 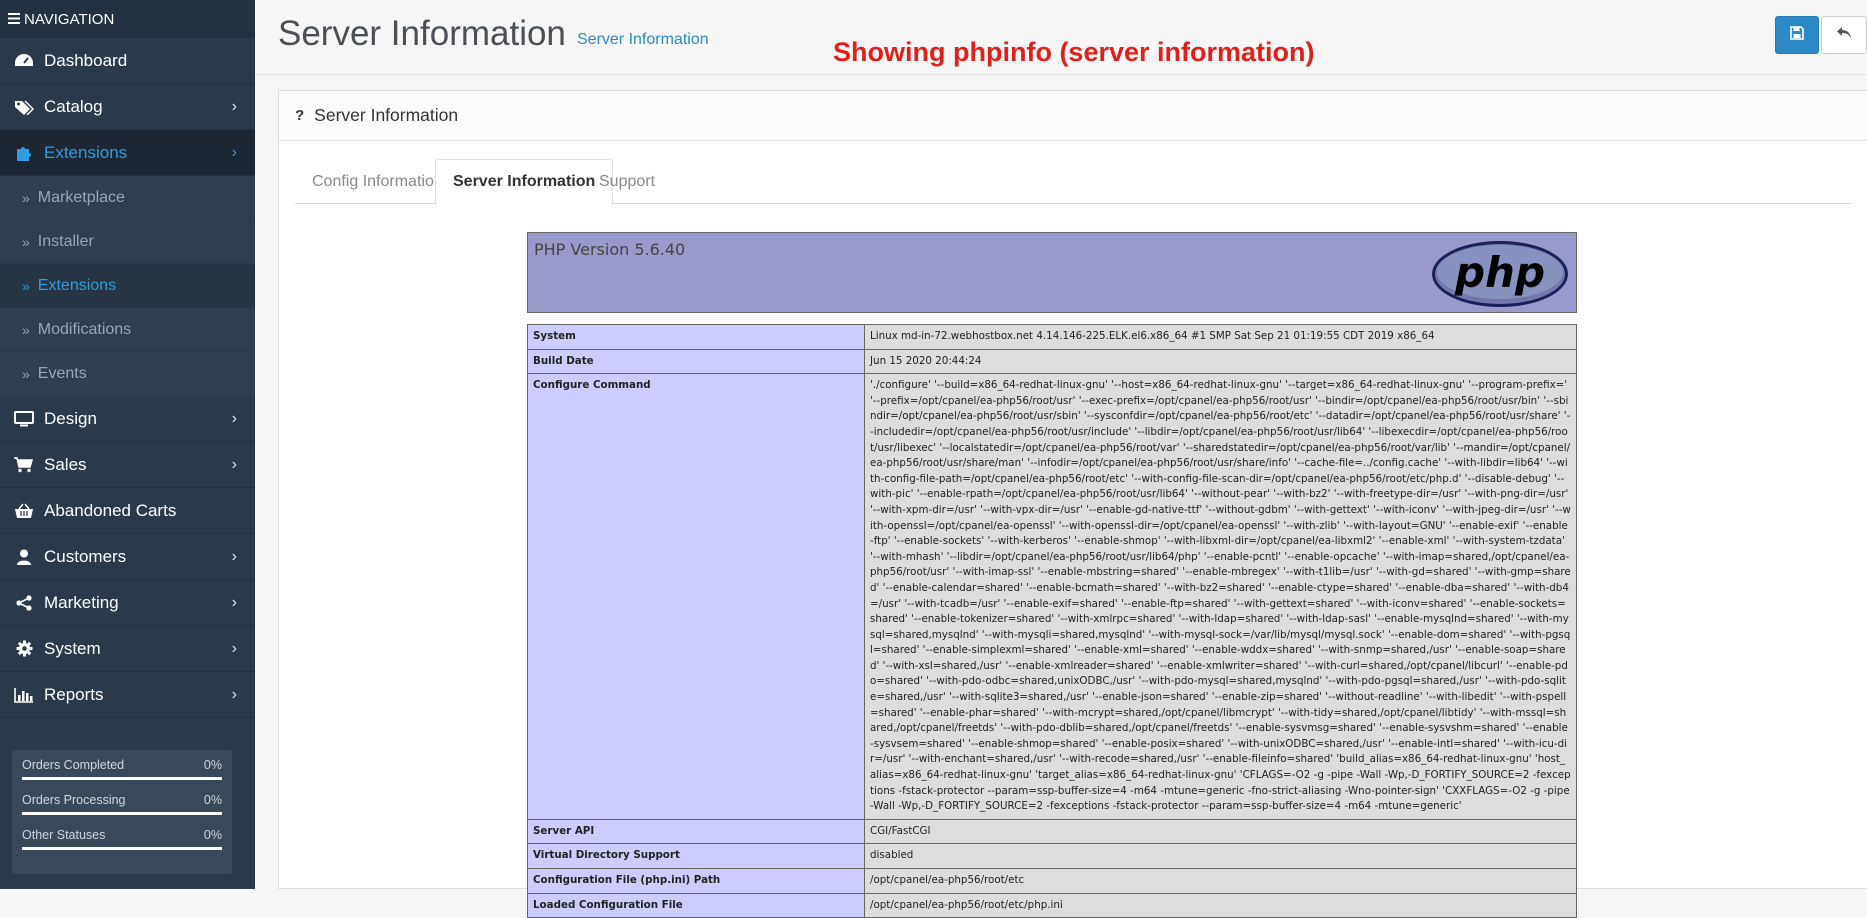 I want to click on hamburger-icon, so click(x=14, y=19).